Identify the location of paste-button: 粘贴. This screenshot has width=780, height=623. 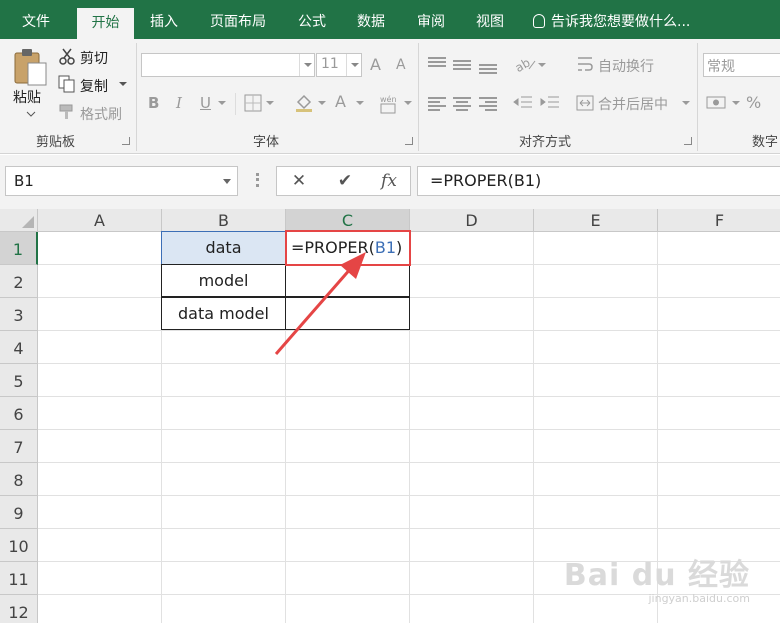
(27, 97).